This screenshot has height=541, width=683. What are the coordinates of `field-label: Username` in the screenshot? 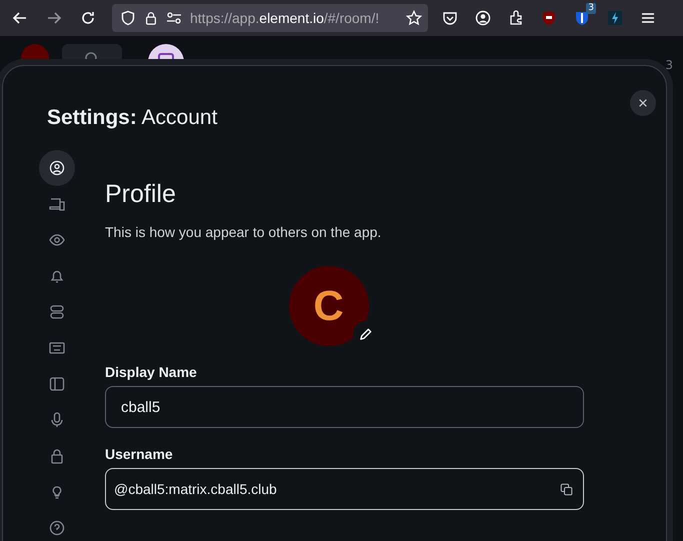 It's located at (139, 454).